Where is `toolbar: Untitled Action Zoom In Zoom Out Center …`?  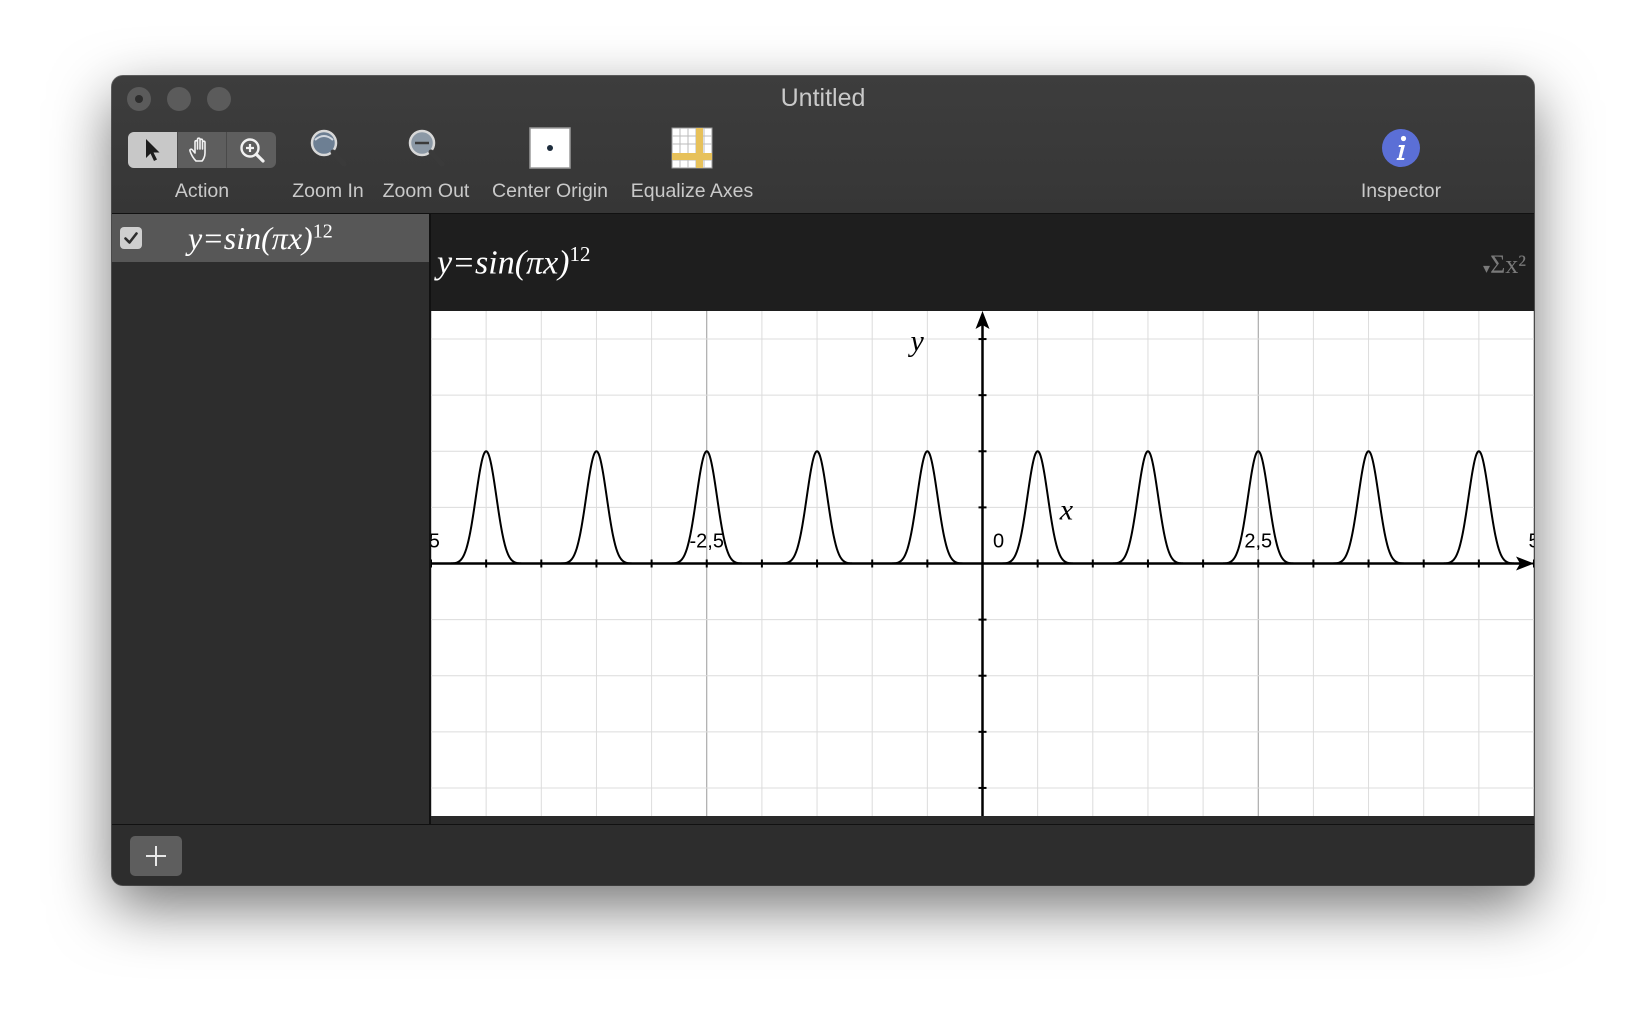 toolbar: Untitled Action Zoom In Zoom Out Center … is located at coordinates (823, 145).